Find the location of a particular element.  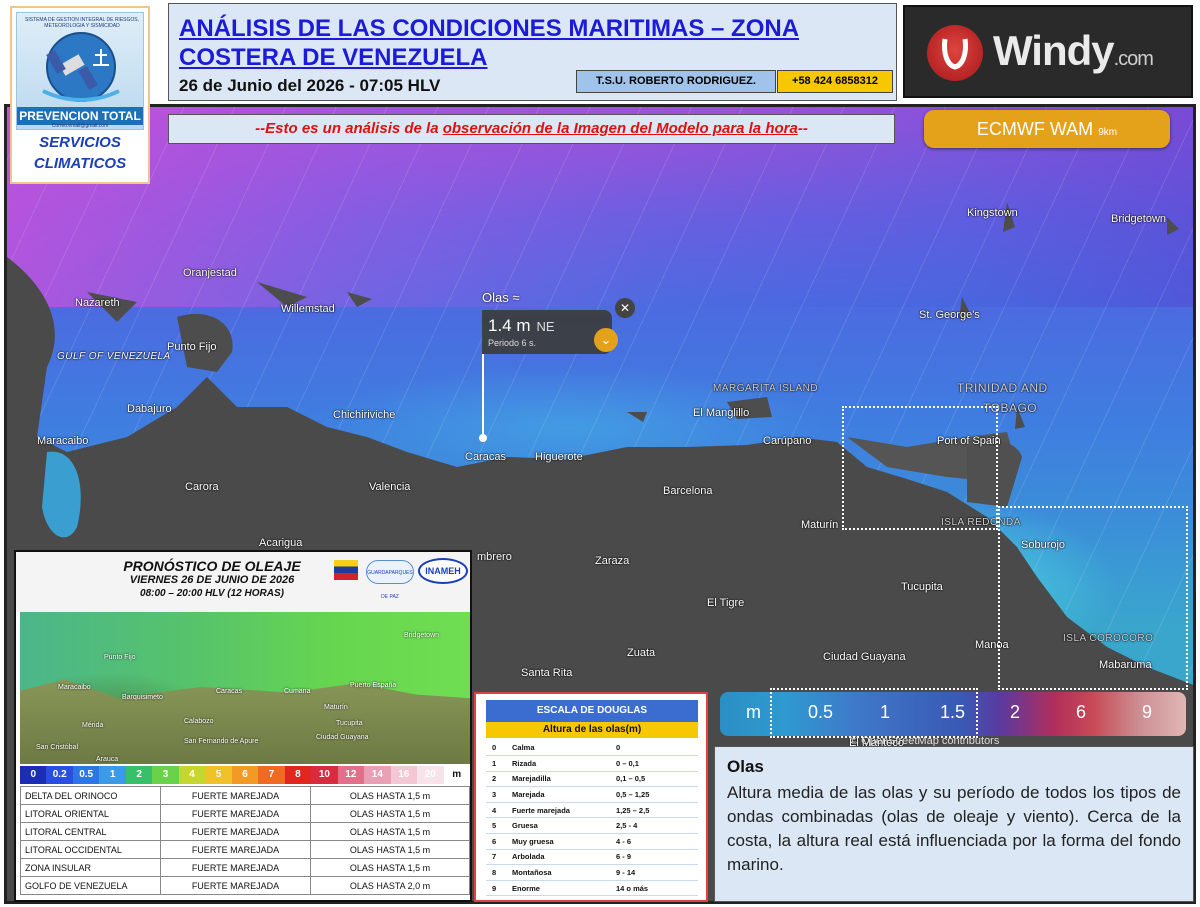

place-trinidad: TRINIDAD AND is located at coordinates (1002, 388).